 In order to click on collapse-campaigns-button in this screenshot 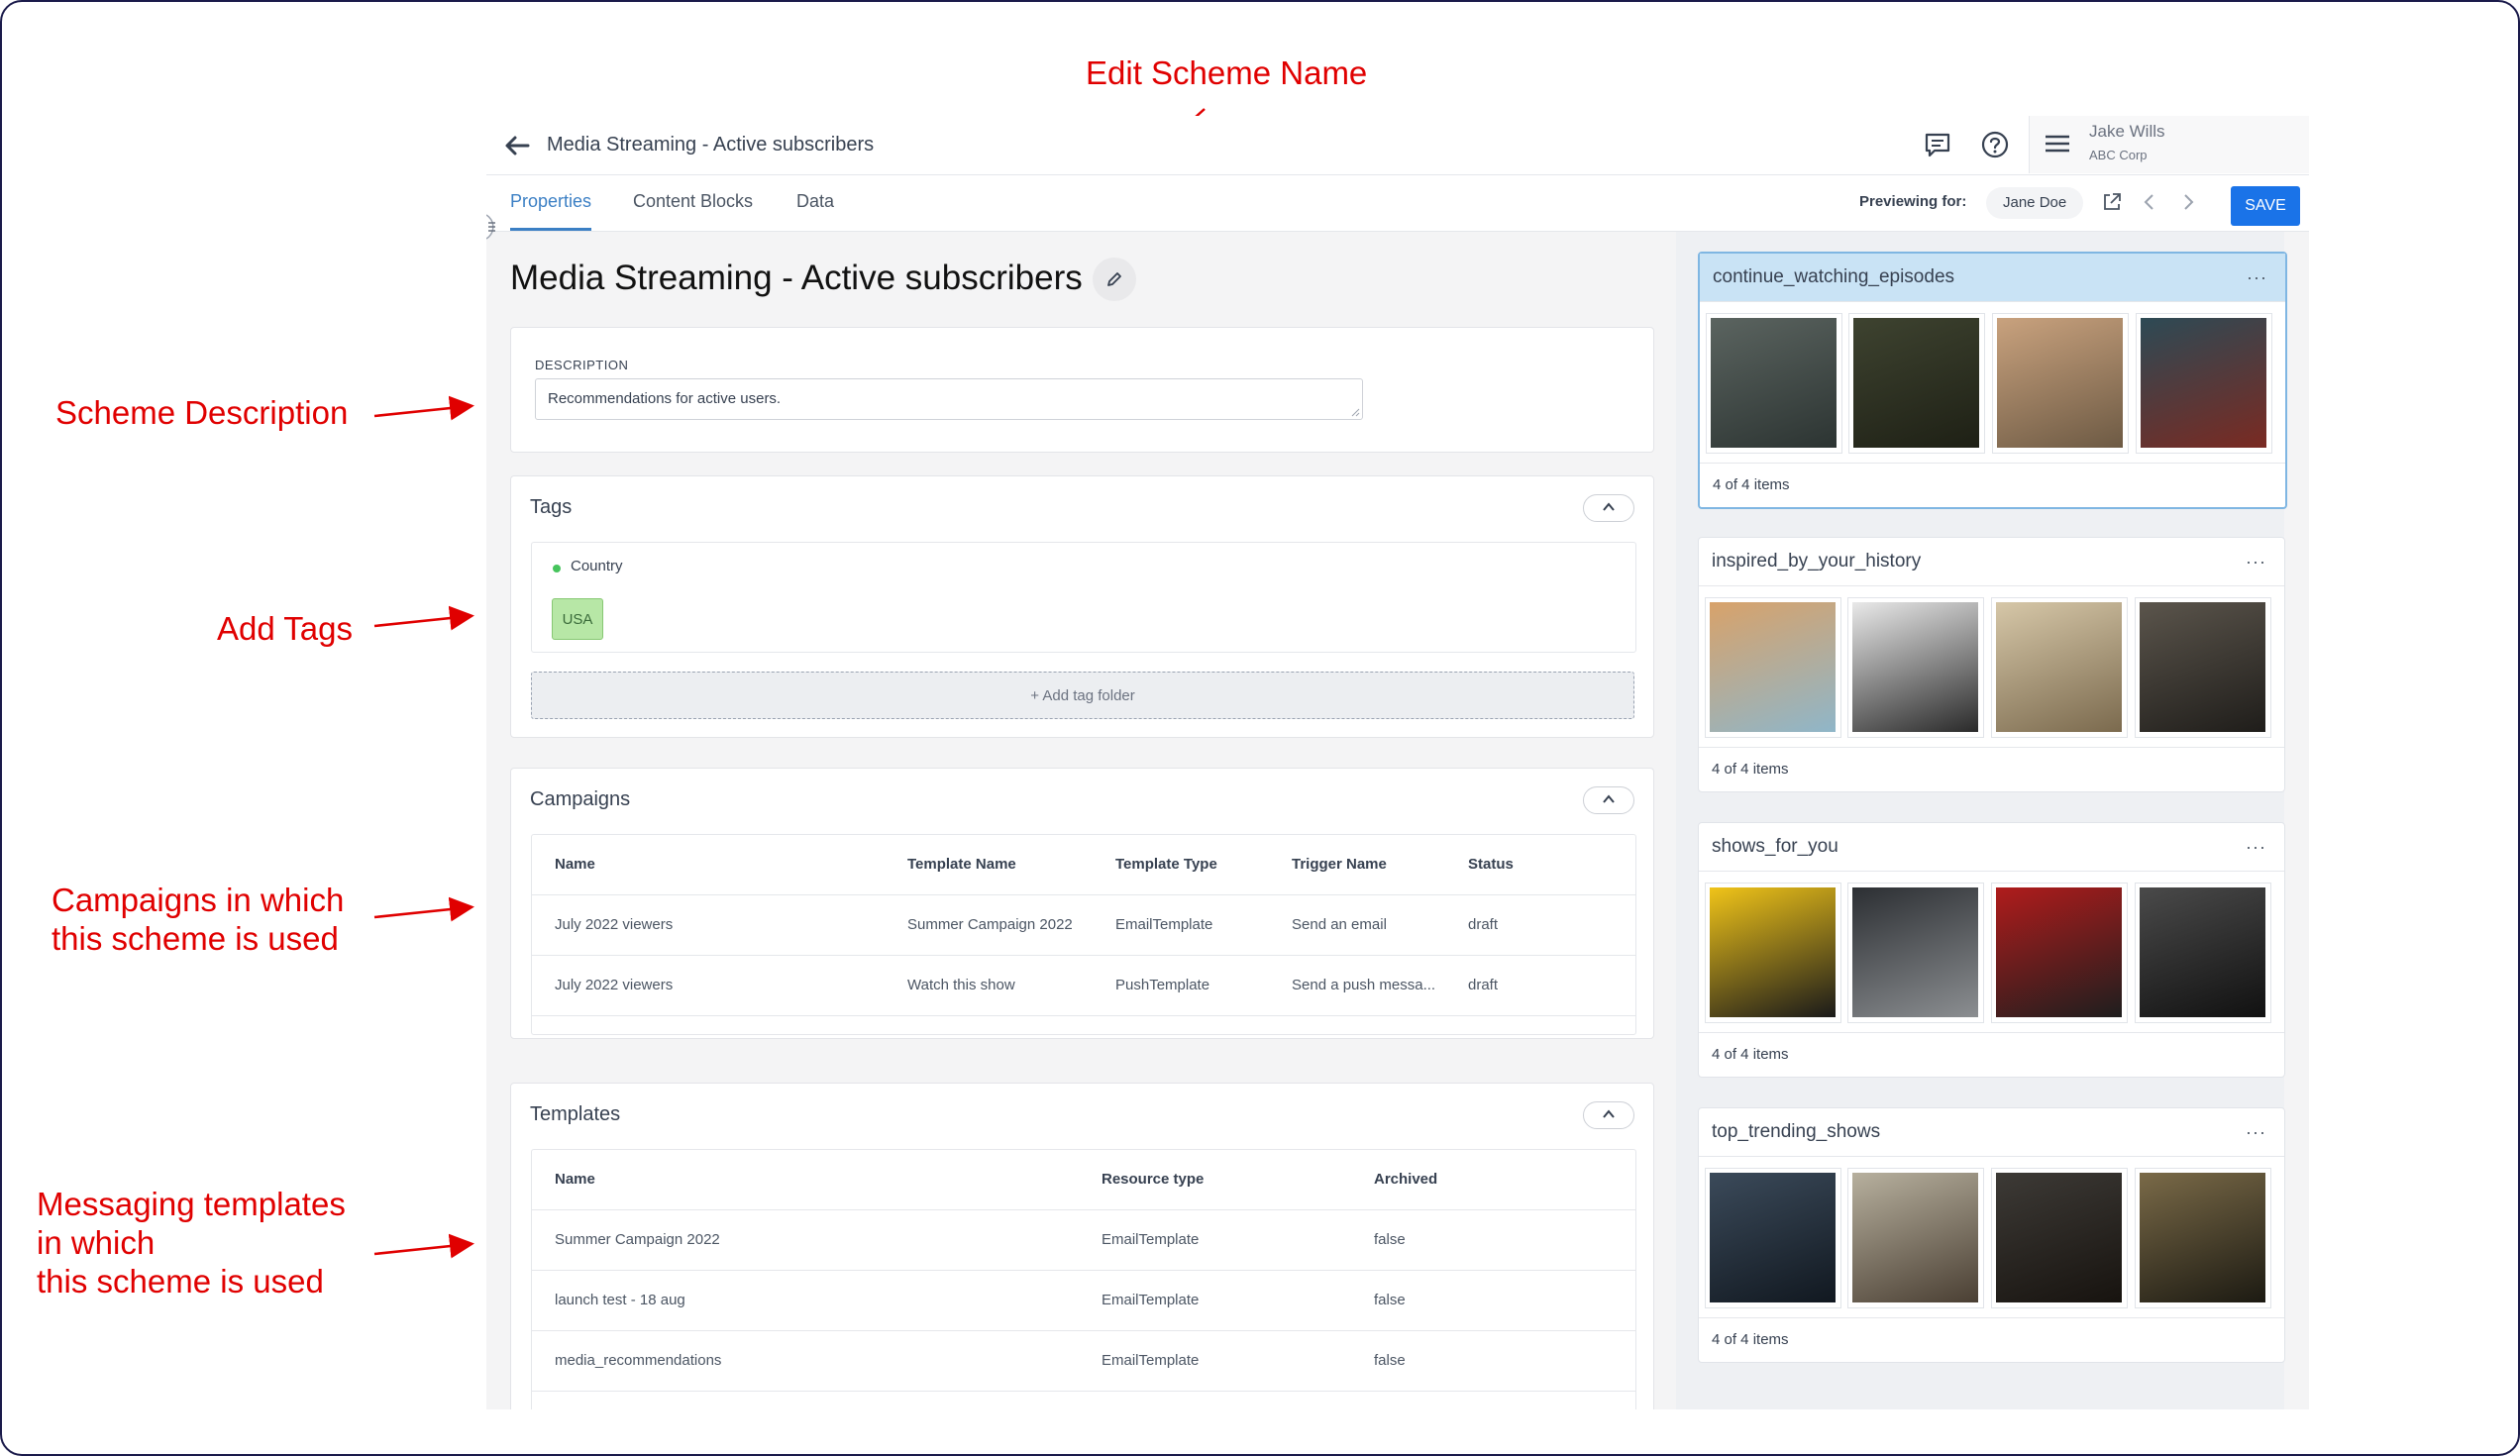, I will do `click(1608, 800)`.